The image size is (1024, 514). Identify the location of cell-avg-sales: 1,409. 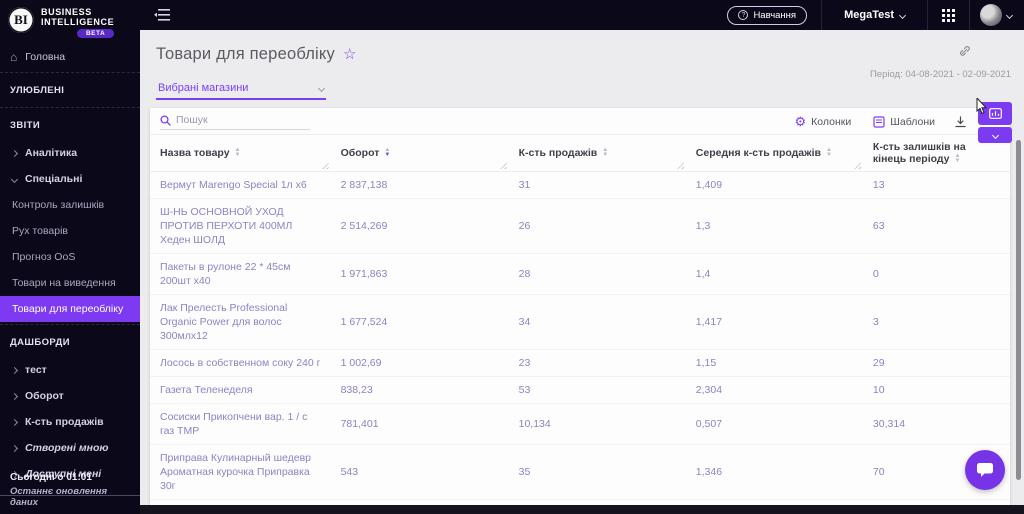
(774, 185).